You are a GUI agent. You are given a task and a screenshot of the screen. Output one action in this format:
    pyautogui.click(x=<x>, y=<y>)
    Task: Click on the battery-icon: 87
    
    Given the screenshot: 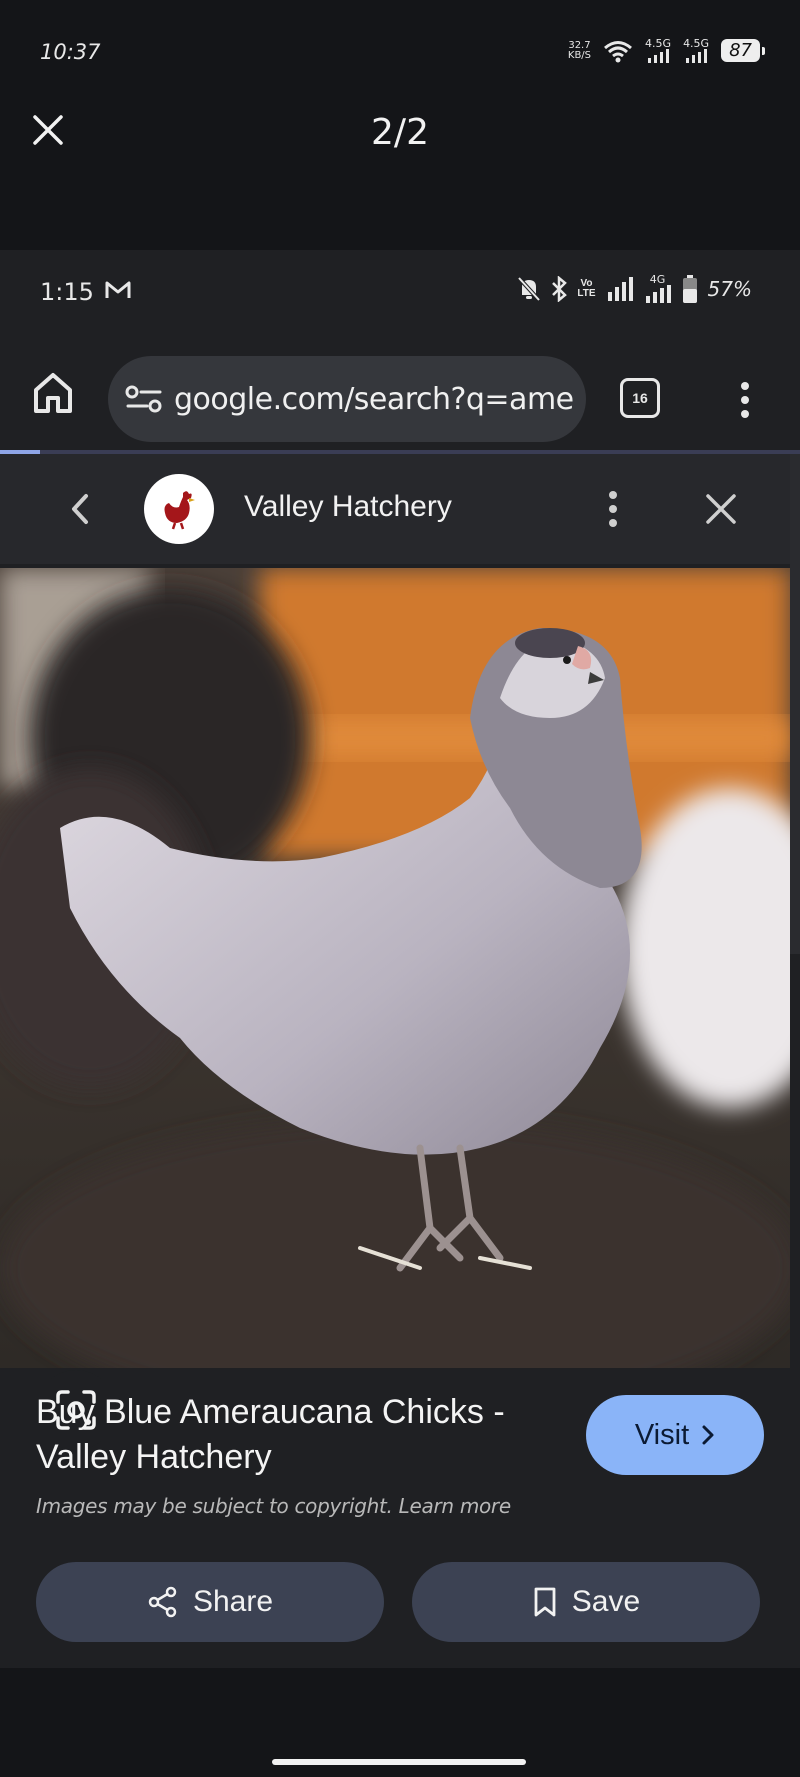 What is the action you would take?
    pyautogui.click(x=743, y=50)
    